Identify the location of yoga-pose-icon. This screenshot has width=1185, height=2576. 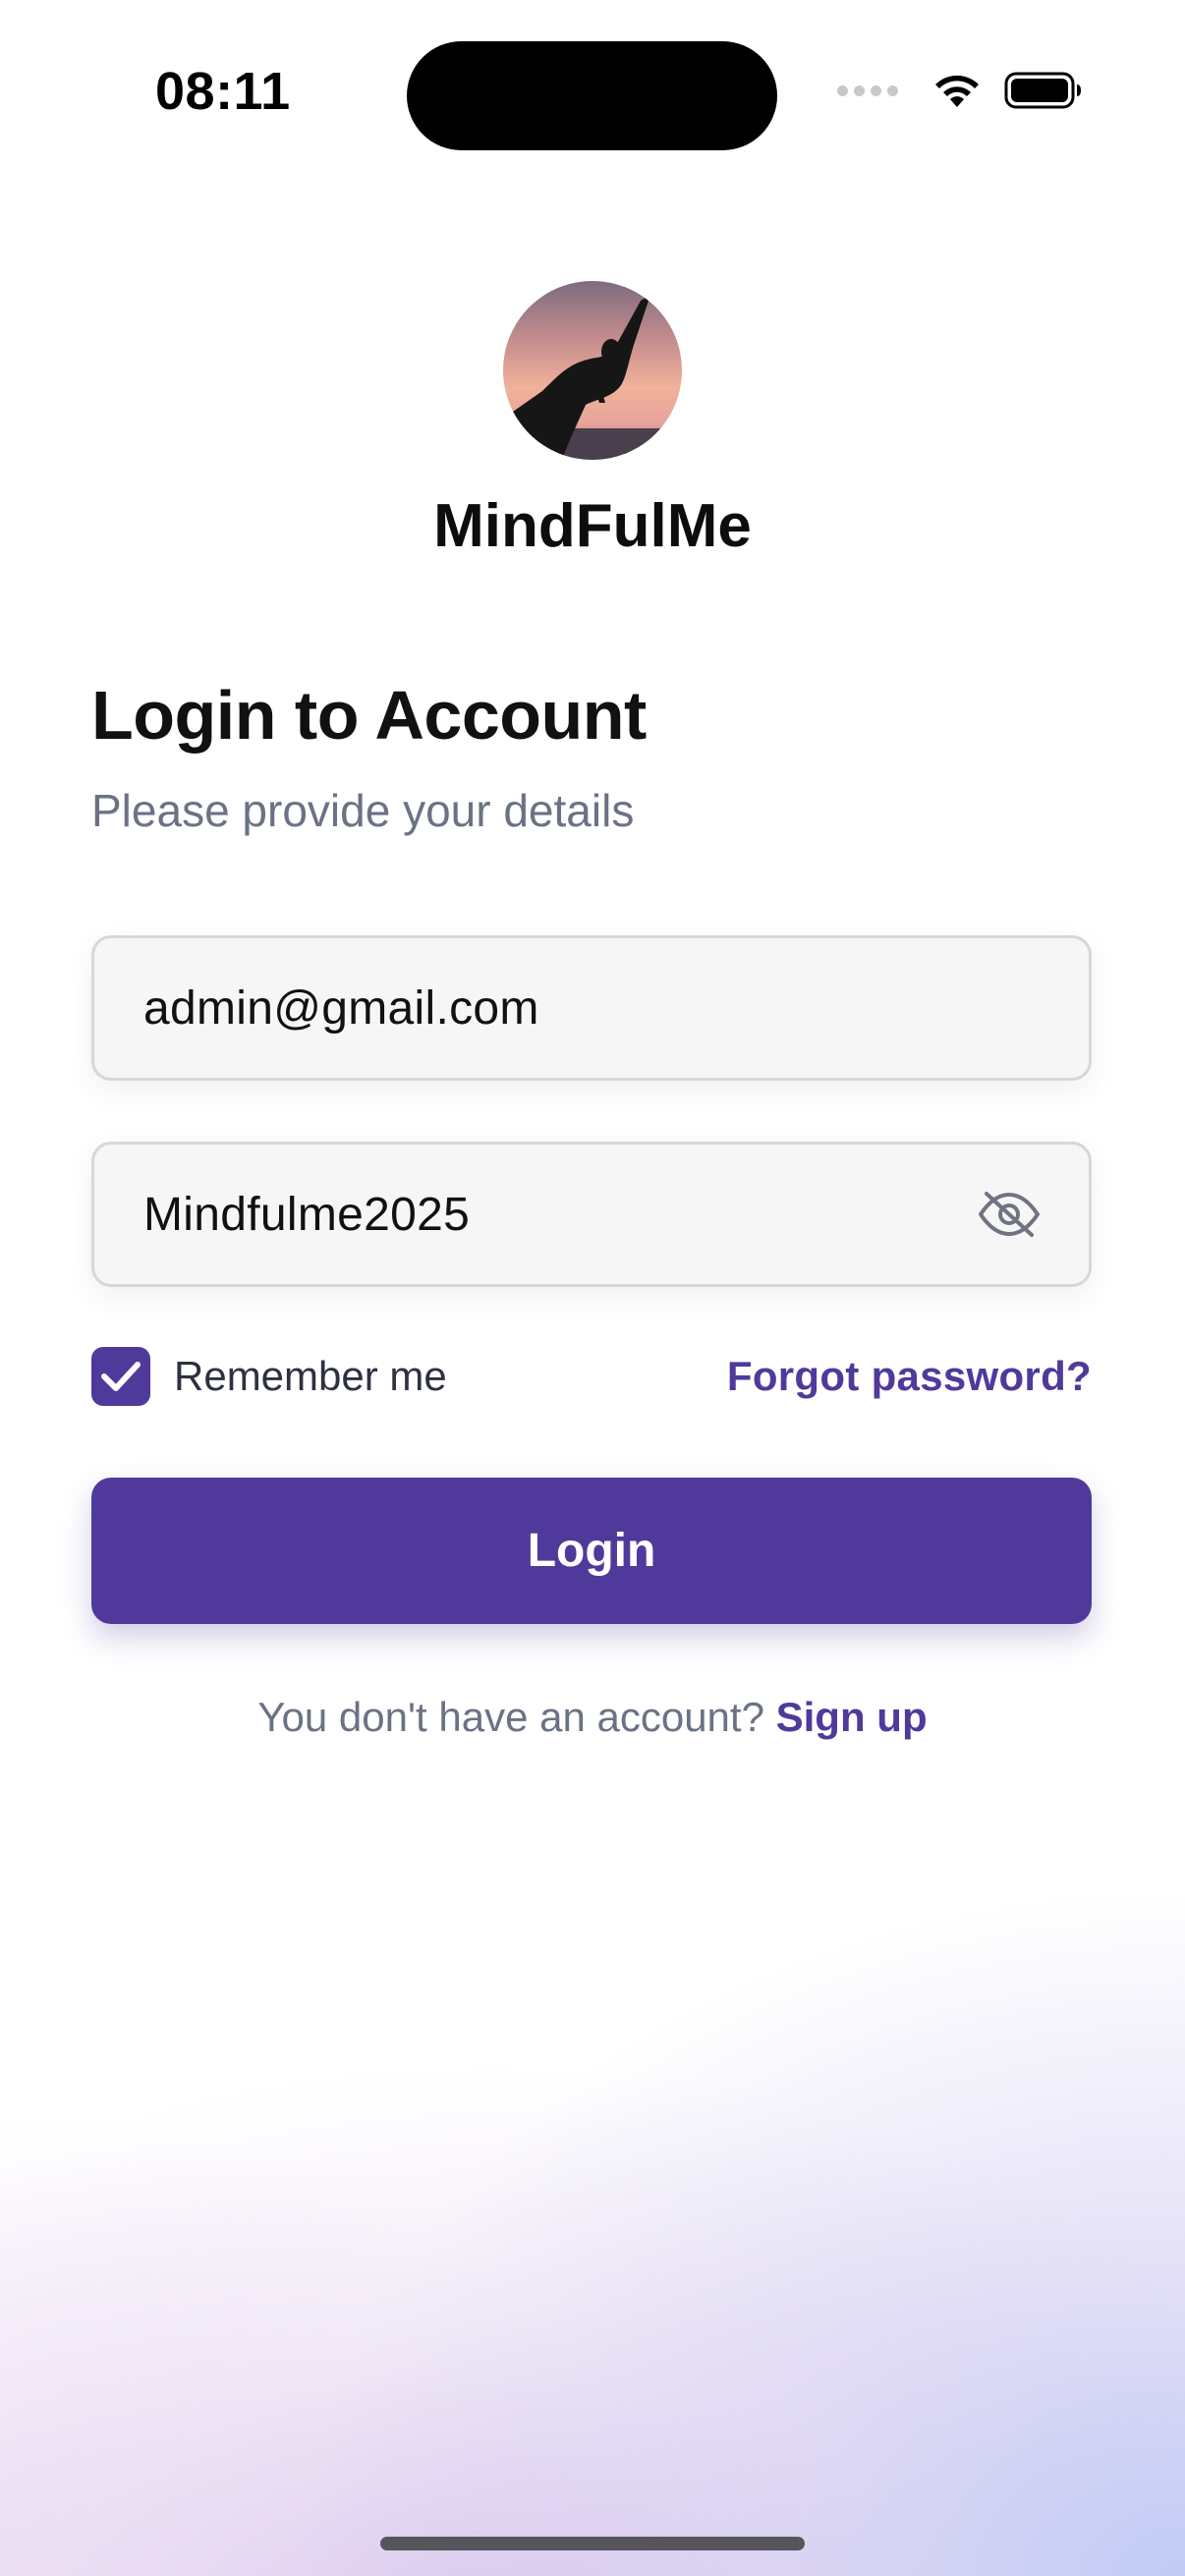
(592, 370).